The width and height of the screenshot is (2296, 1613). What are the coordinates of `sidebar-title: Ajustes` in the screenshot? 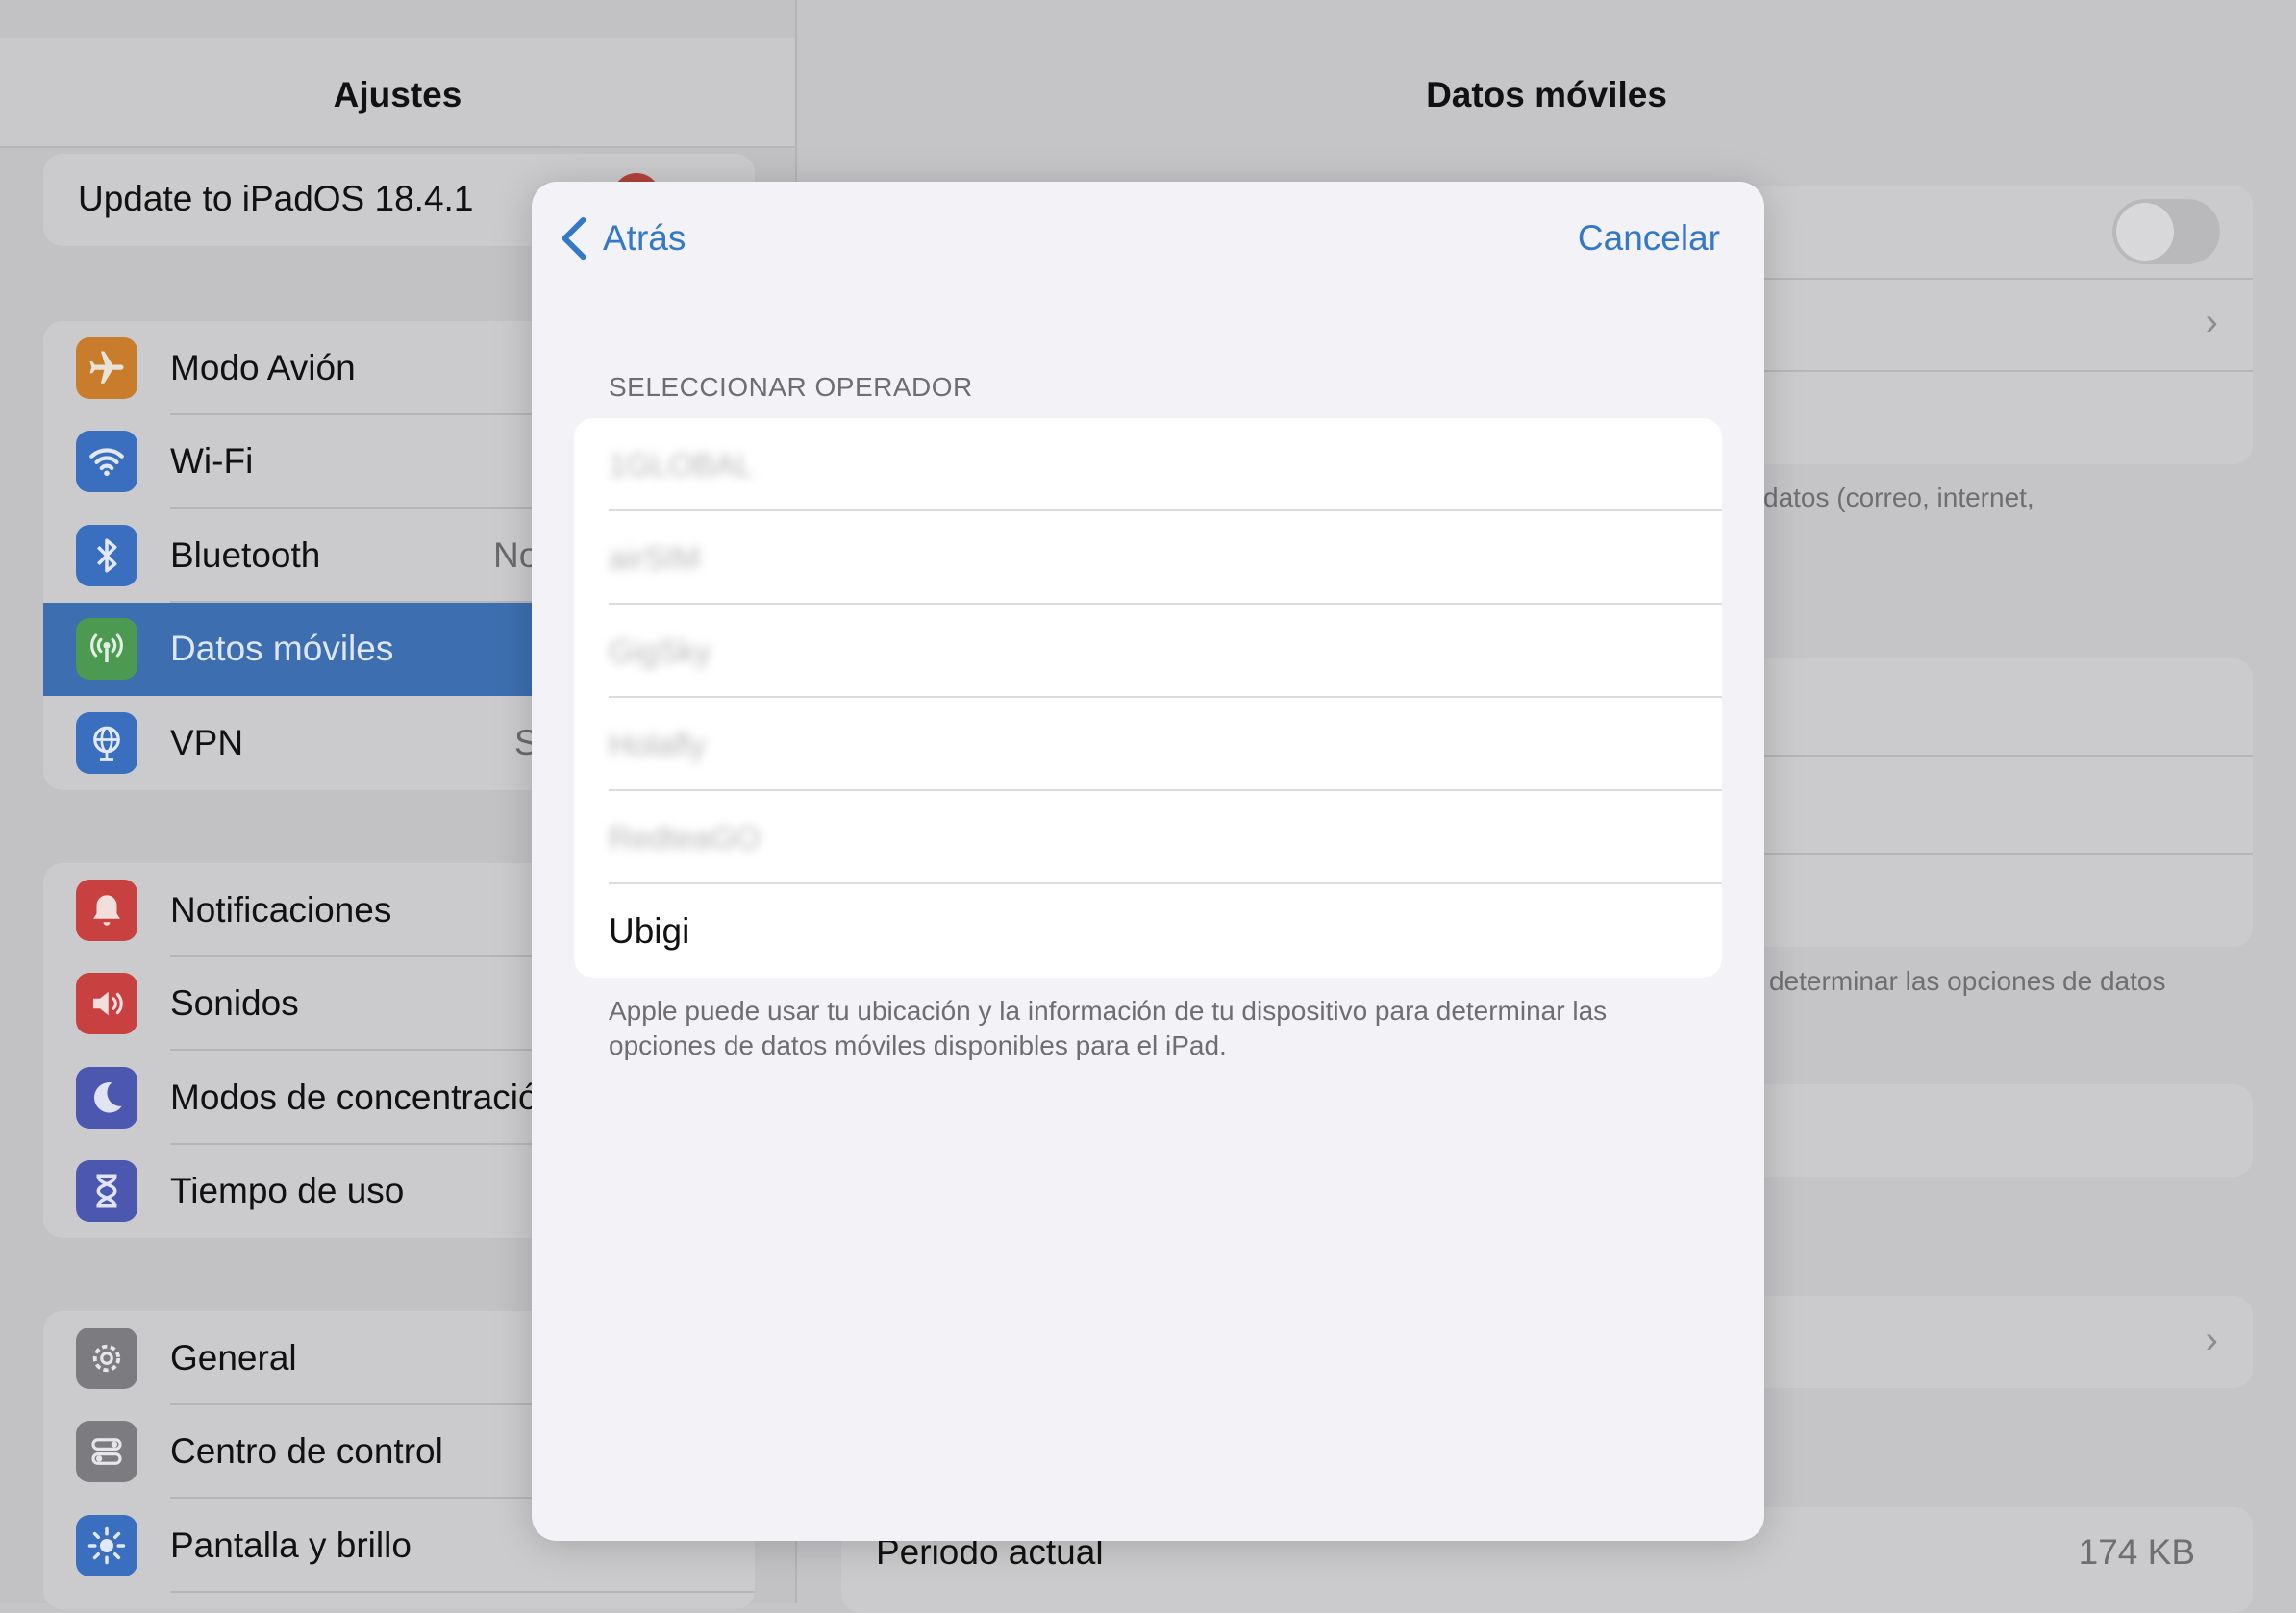 It's located at (397, 94).